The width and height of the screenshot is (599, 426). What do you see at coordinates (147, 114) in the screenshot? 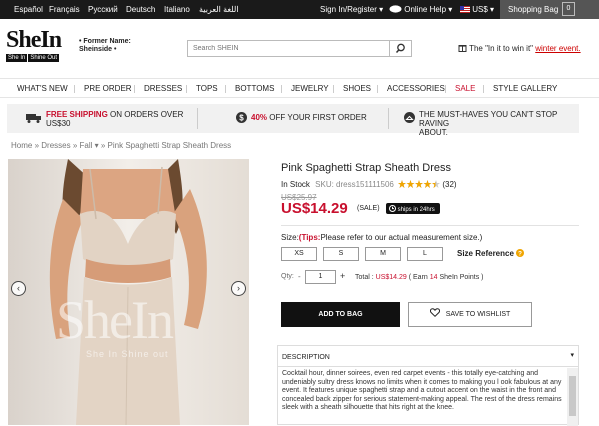
I see `free-shipping-text: ON ORDERS OVER` at bounding box center [147, 114].